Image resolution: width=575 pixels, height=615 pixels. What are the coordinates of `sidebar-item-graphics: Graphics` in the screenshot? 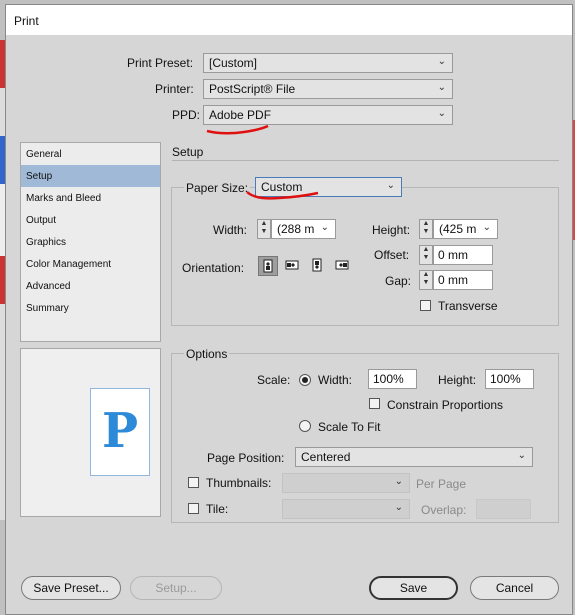 It's located at (90, 242).